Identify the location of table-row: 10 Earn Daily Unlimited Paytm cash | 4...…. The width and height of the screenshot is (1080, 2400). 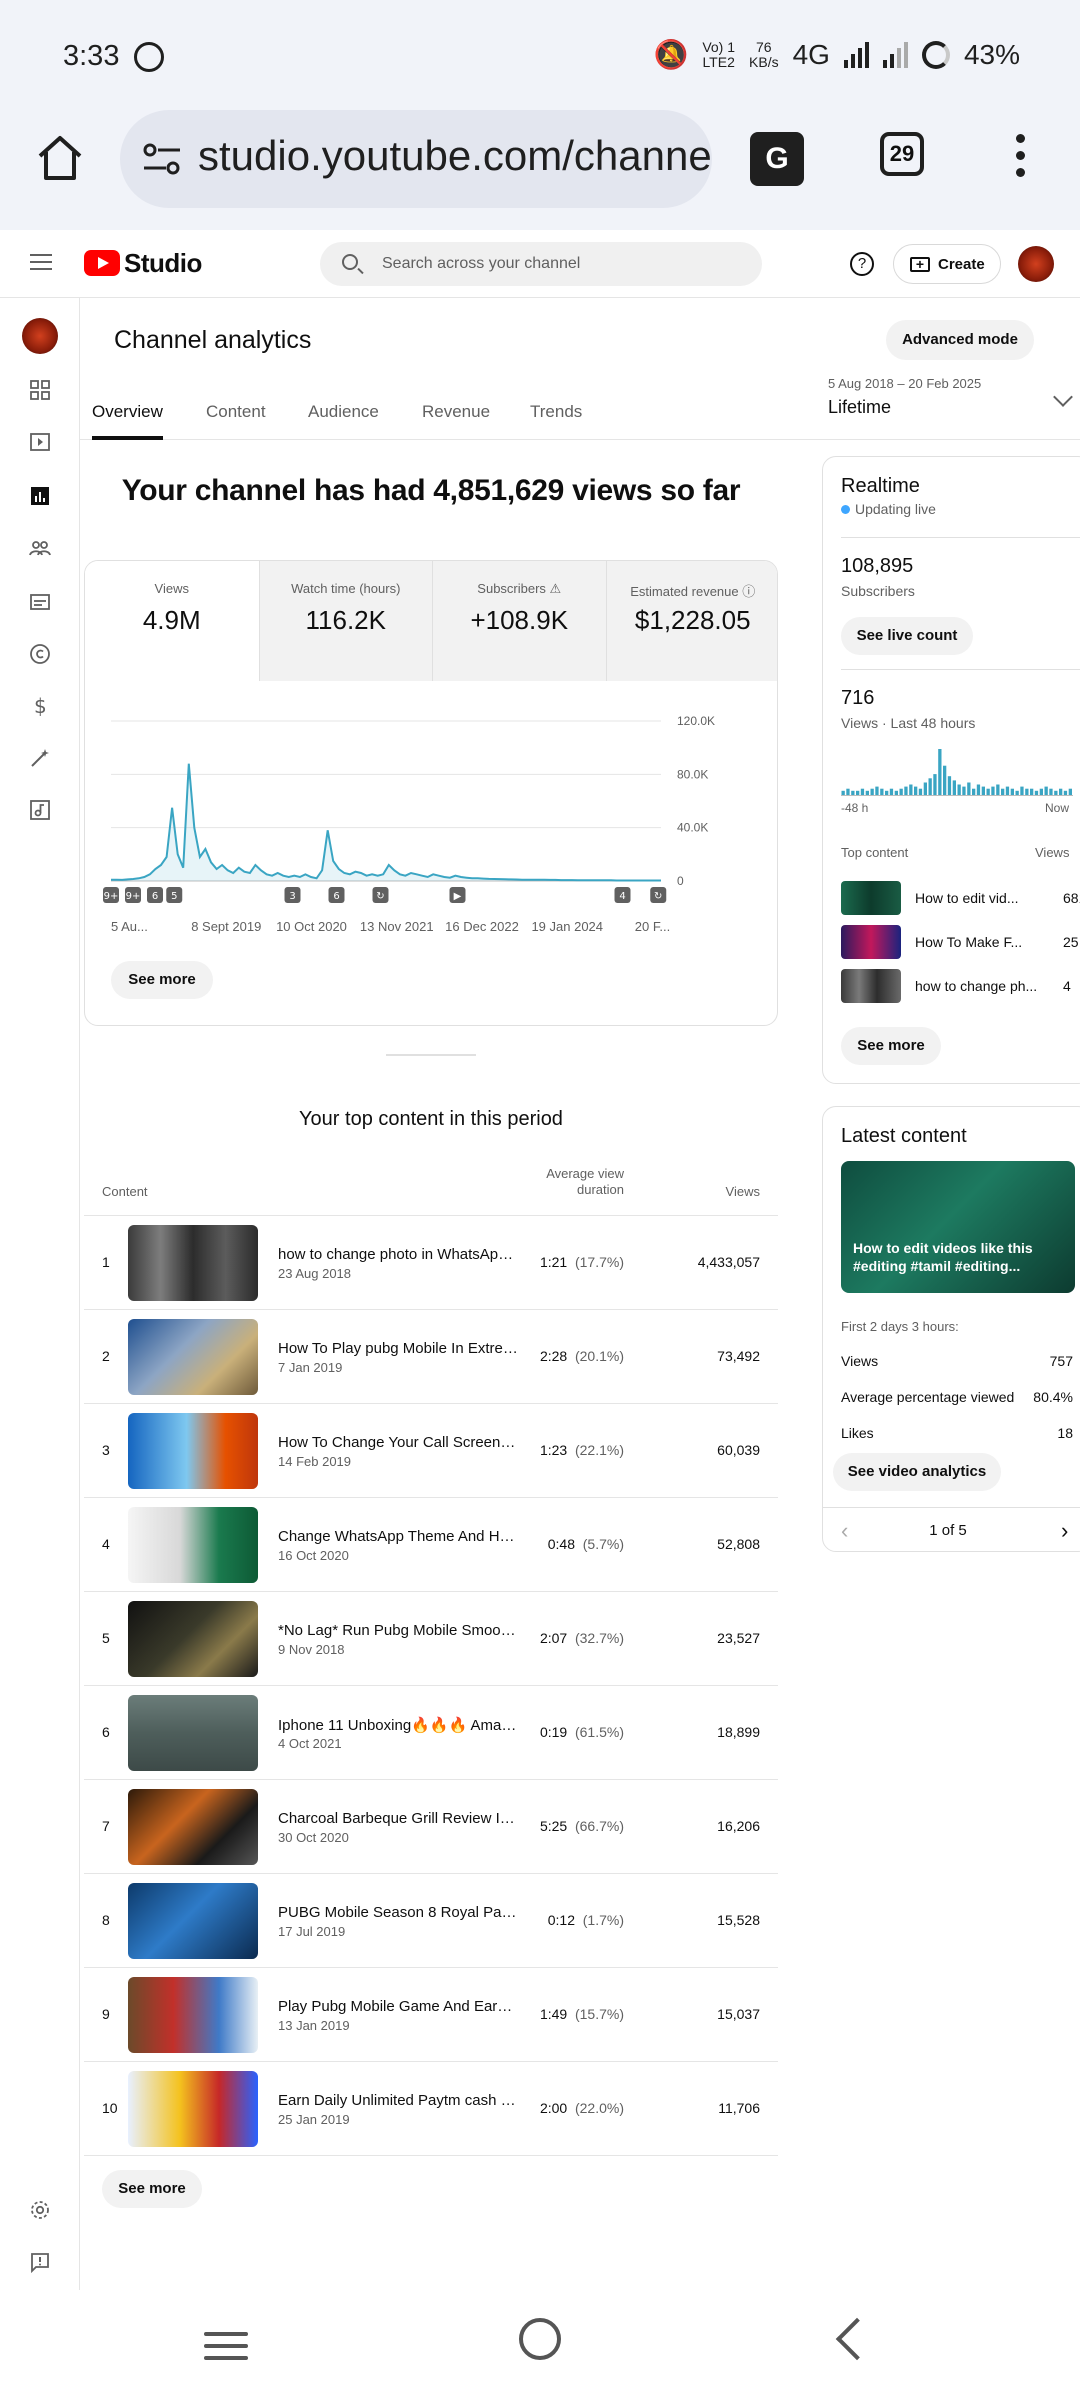
(431, 2109).